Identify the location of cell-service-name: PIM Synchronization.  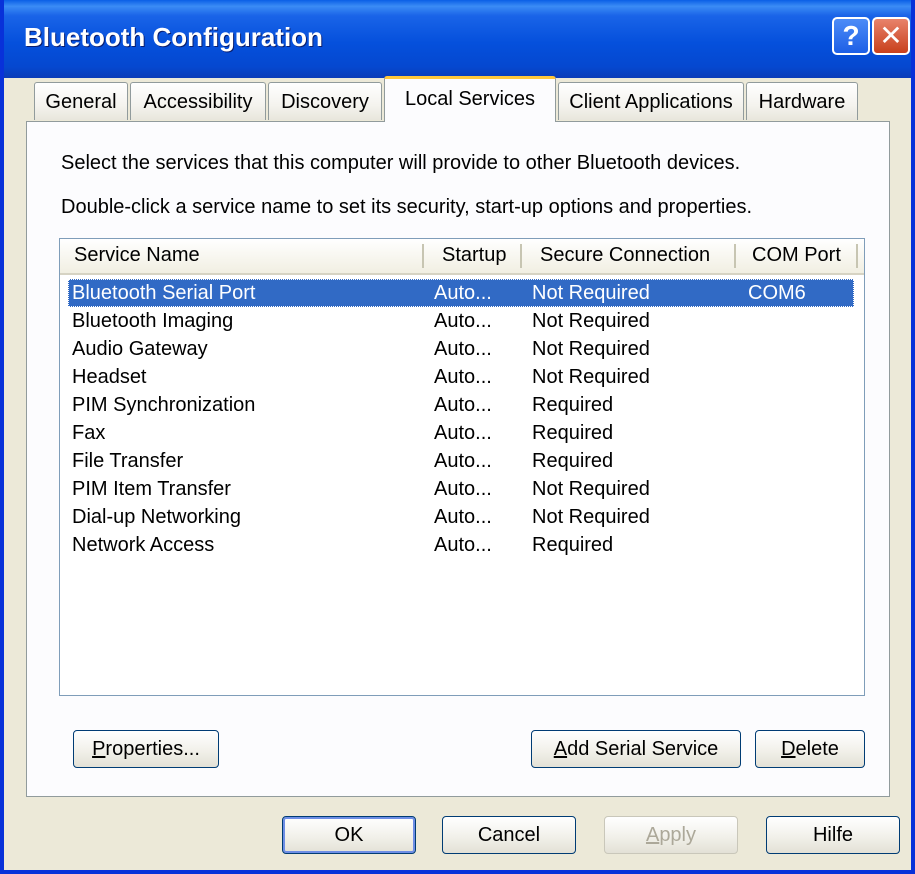
(164, 405).